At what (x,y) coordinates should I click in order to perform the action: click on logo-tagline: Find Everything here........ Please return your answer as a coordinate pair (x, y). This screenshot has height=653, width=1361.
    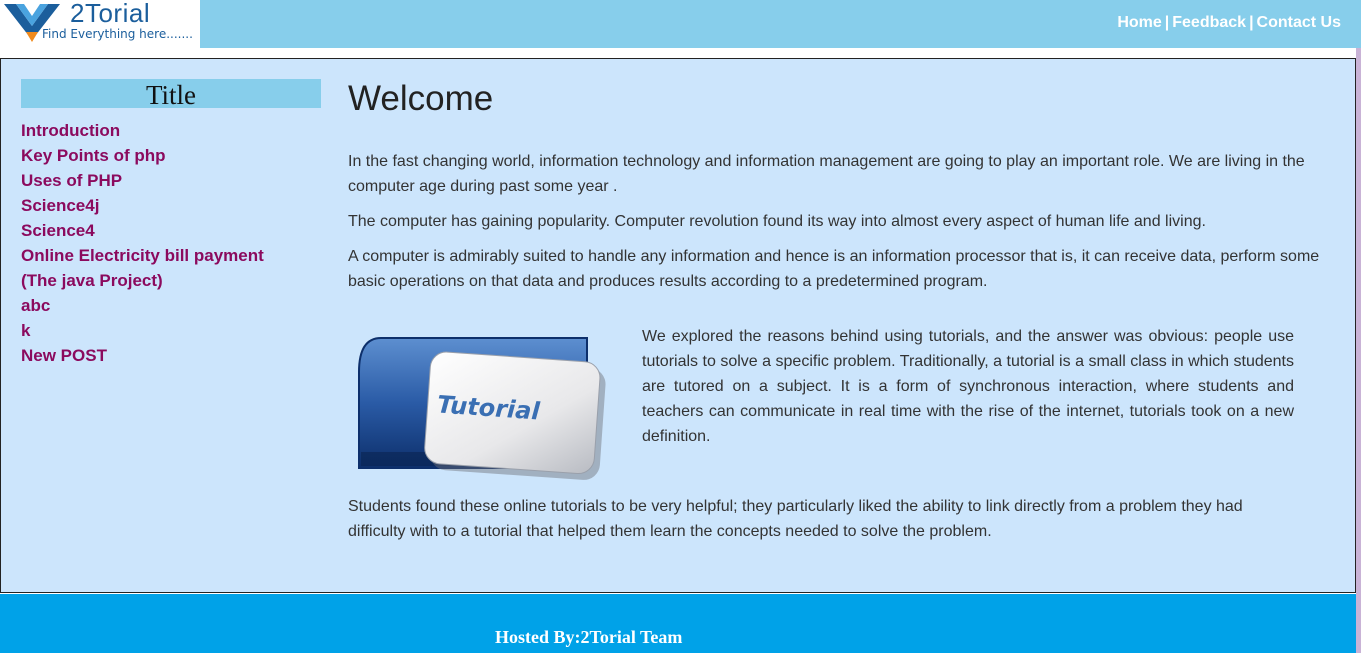
    Looking at the image, I should click on (117, 34).